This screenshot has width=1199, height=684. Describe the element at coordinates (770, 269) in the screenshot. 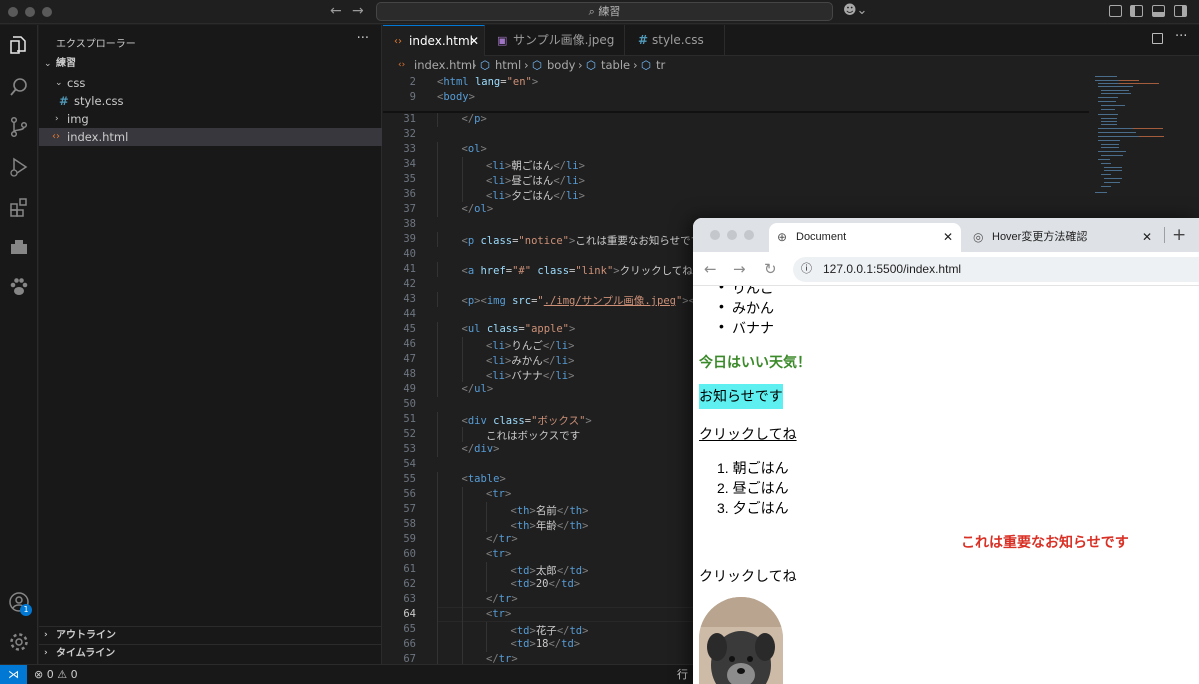

I see `reload-icon: ↻` at that location.